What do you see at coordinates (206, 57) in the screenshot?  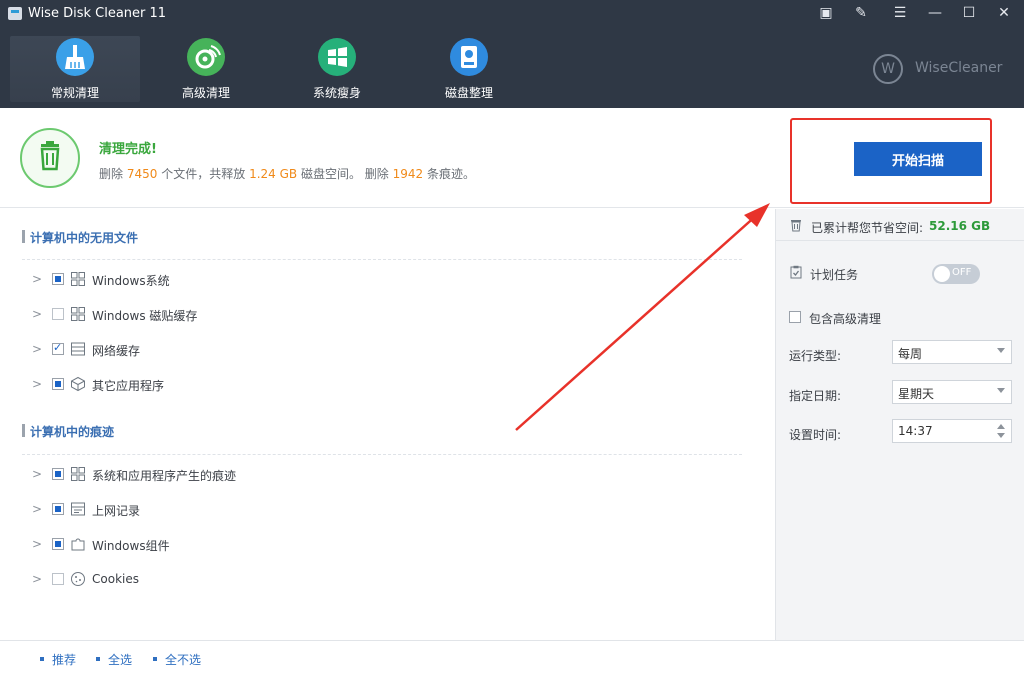 I see `radar-icon` at bounding box center [206, 57].